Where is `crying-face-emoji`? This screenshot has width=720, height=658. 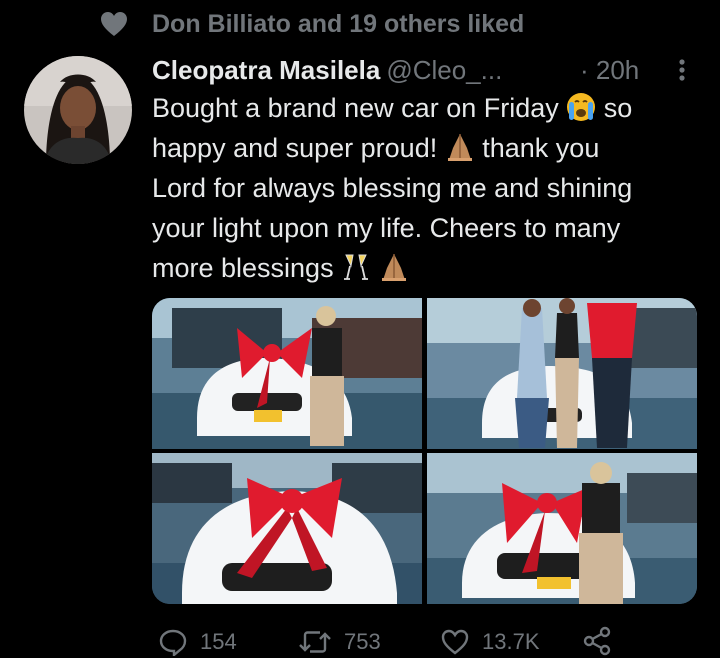
crying-face-emoji is located at coordinates (581, 107).